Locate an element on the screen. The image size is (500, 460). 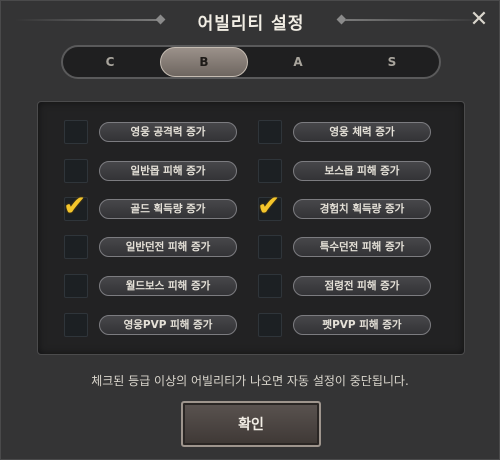
option-exp-gain: ✔ 경험치 획득량 증가 is located at coordinates (357, 207).